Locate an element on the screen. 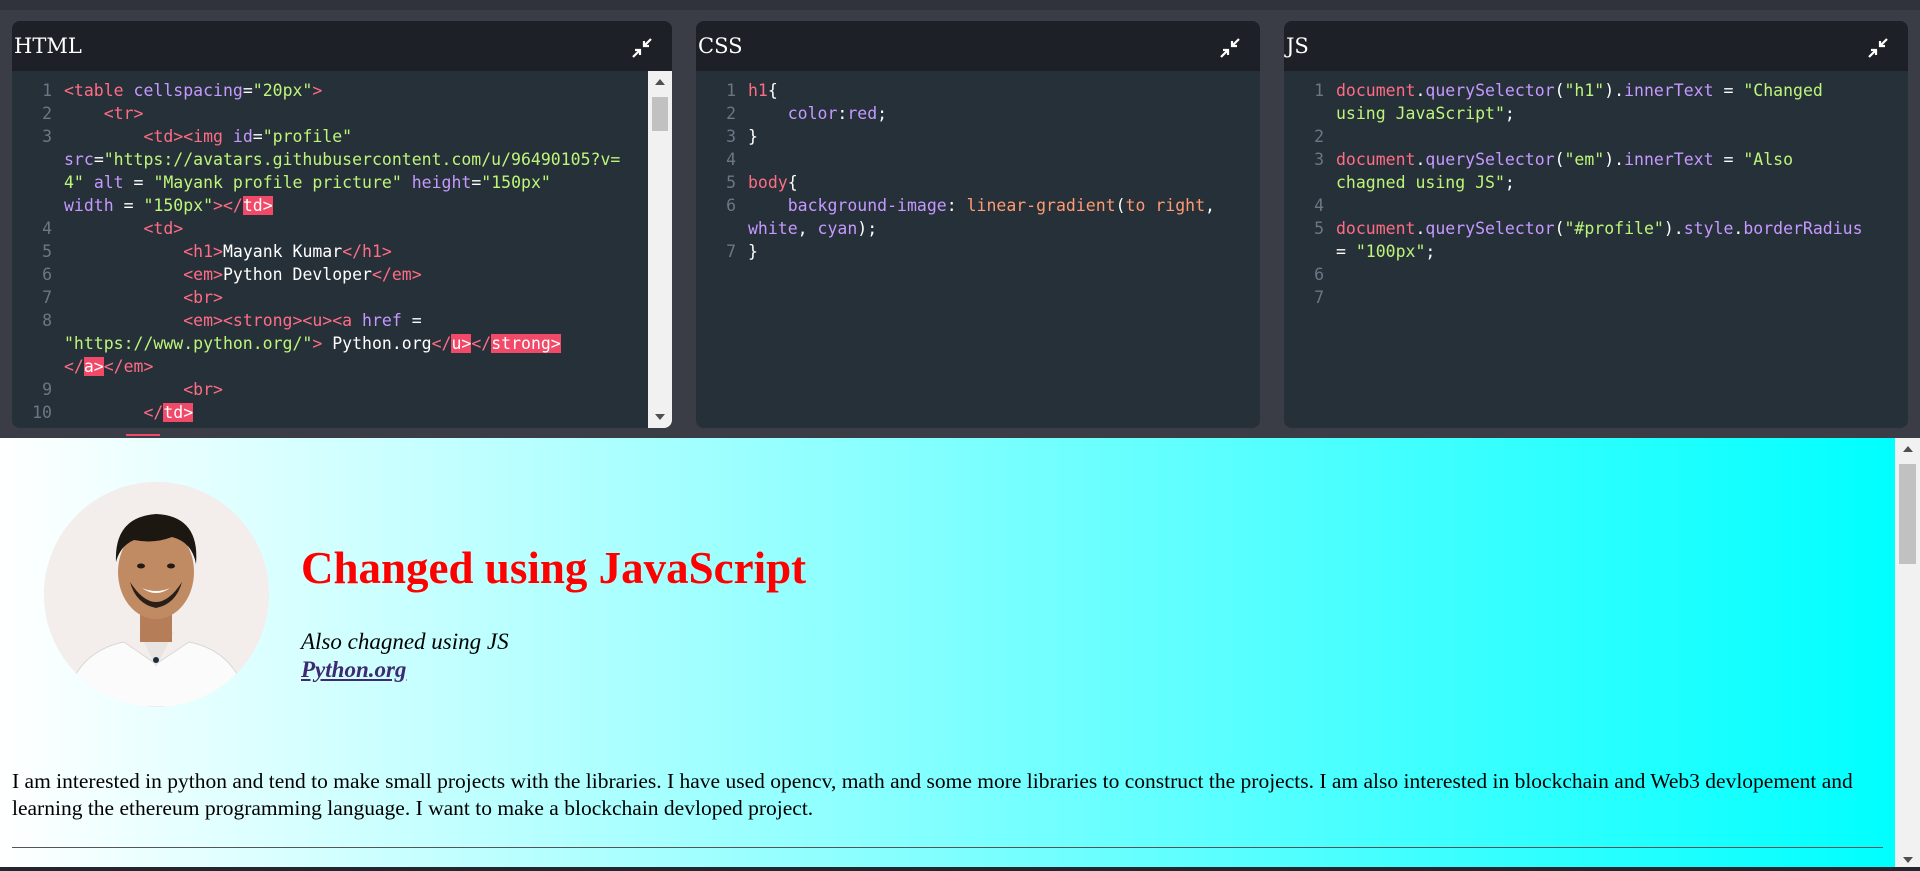 Image resolution: width=1920 pixels, height=871 pixels. code-line: 7} is located at coordinates (978, 251).